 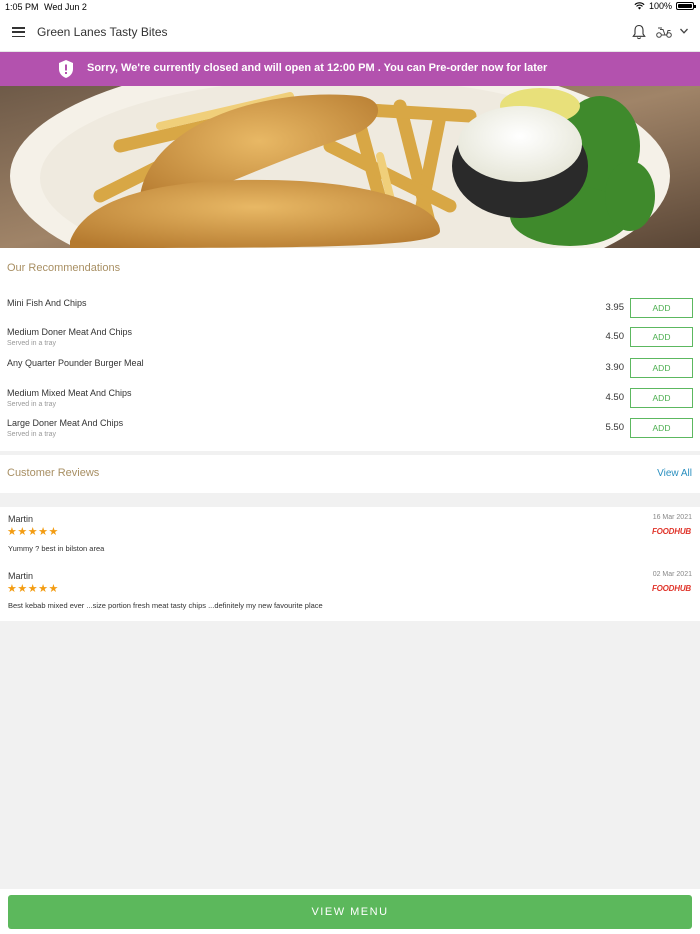 What do you see at coordinates (56, 548) in the screenshot?
I see `review-text: Yummy ? best in bilston area` at bounding box center [56, 548].